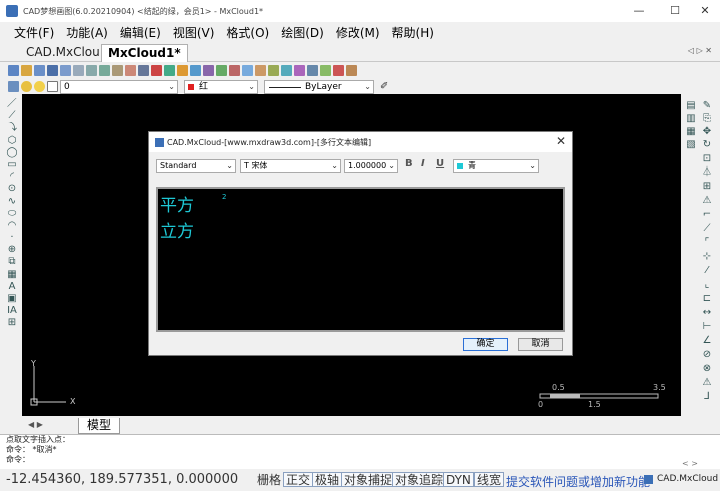 Image resolution: width=720 pixels, height=491 pixels. What do you see at coordinates (12, 238) in the screenshot?
I see `point-icon: ·` at bounding box center [12, 238].